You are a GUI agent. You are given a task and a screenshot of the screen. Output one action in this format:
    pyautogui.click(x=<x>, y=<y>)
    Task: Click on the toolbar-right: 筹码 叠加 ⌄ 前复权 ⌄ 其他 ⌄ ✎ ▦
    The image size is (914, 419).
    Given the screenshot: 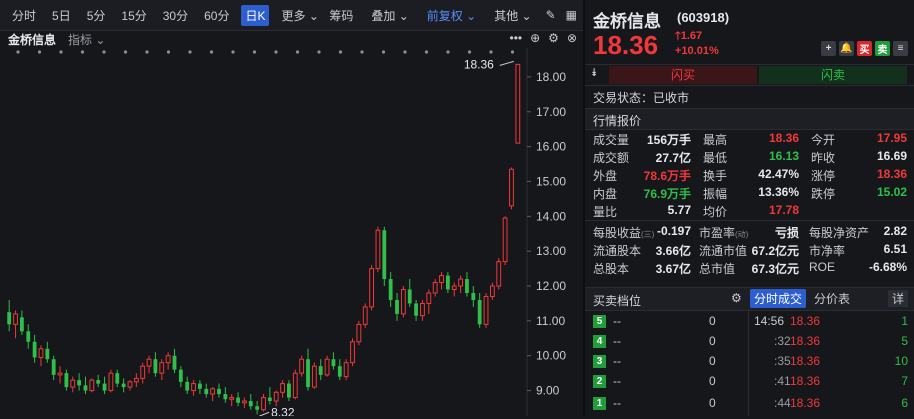 What is the action you would take?
    pyautogui.click(x=451, y=15)
    